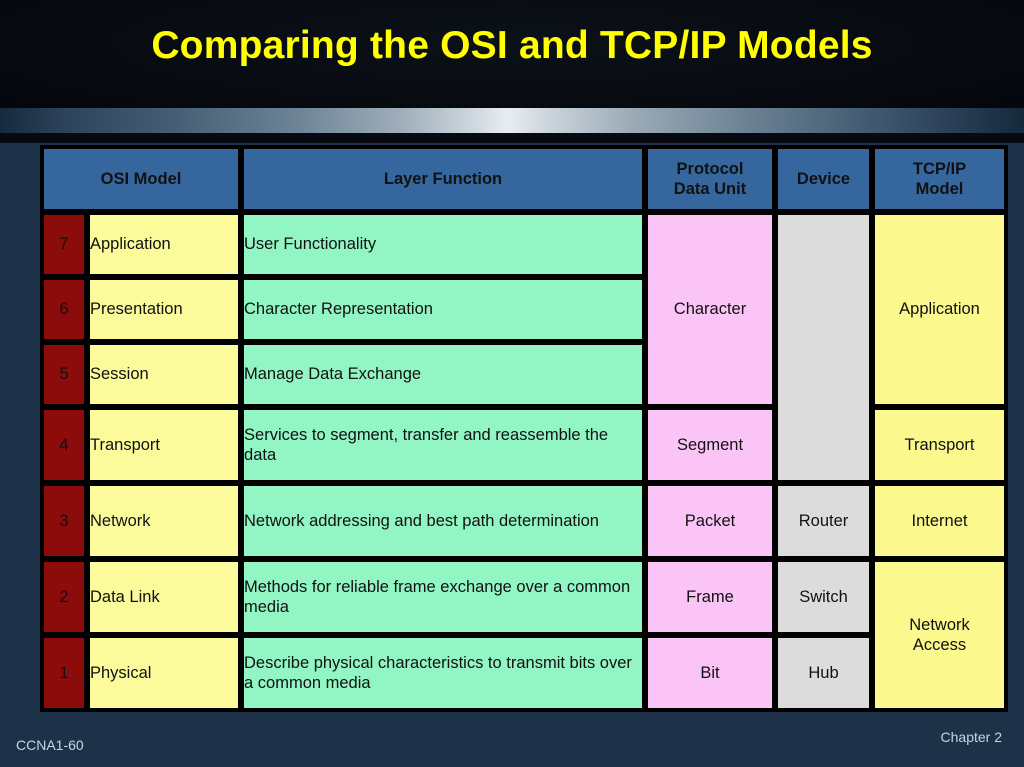 The width and height of the screenshot is (1024, 767). Describe the element at coordinates (710, 445) in the screenshot. I see `pdu-segment: Segment` at that location.